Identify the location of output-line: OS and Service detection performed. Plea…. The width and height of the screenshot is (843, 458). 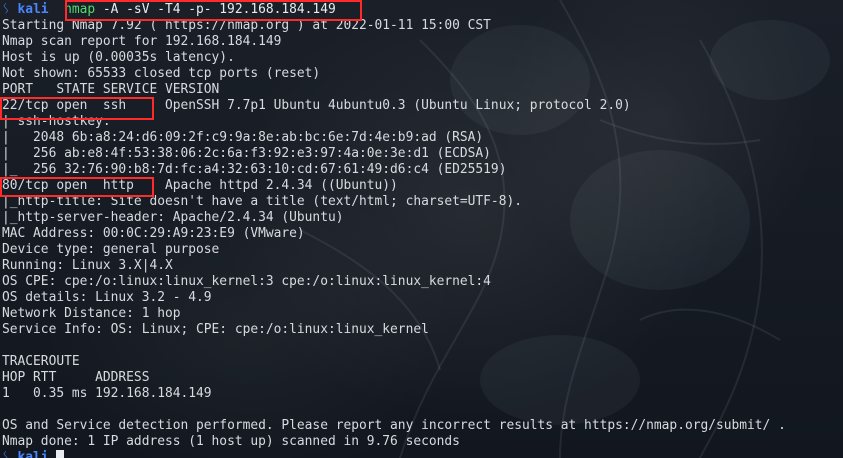
(394, 425).